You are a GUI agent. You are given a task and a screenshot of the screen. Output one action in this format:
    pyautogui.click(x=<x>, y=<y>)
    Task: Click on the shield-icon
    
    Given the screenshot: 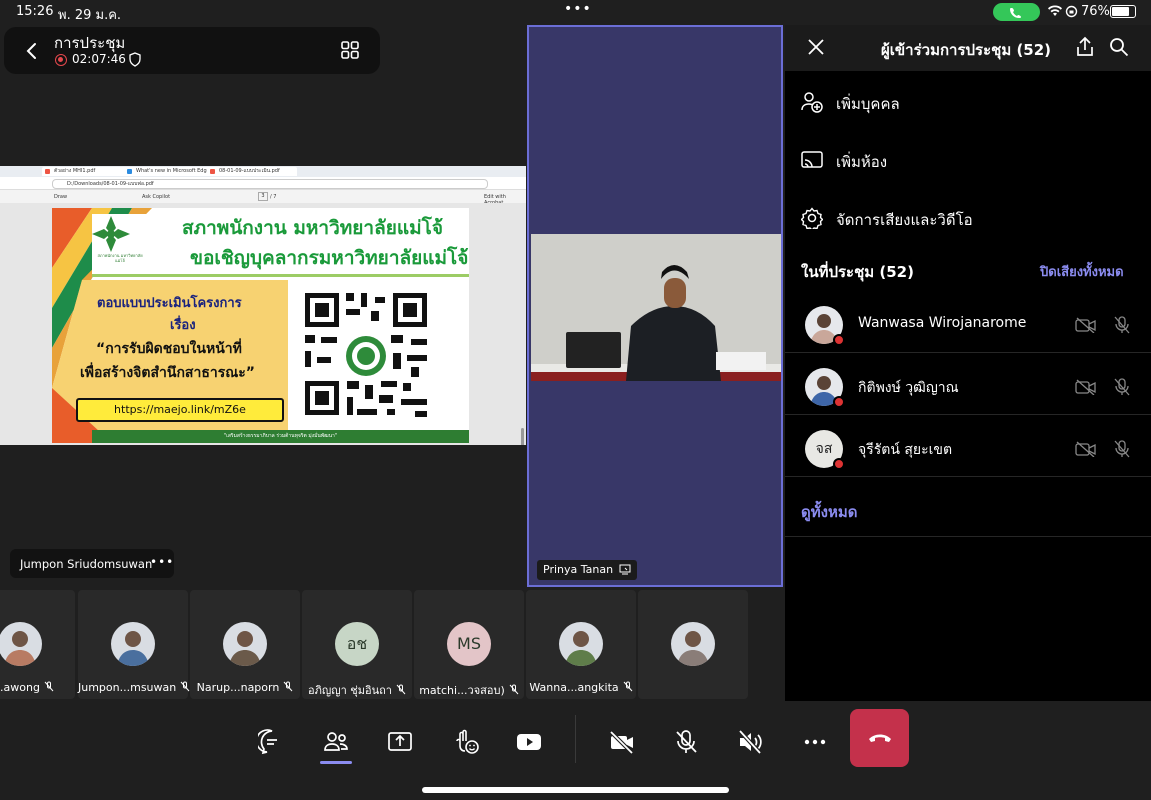 What is the action you would take?
    pyautogui.click(x=135, y=59)
    